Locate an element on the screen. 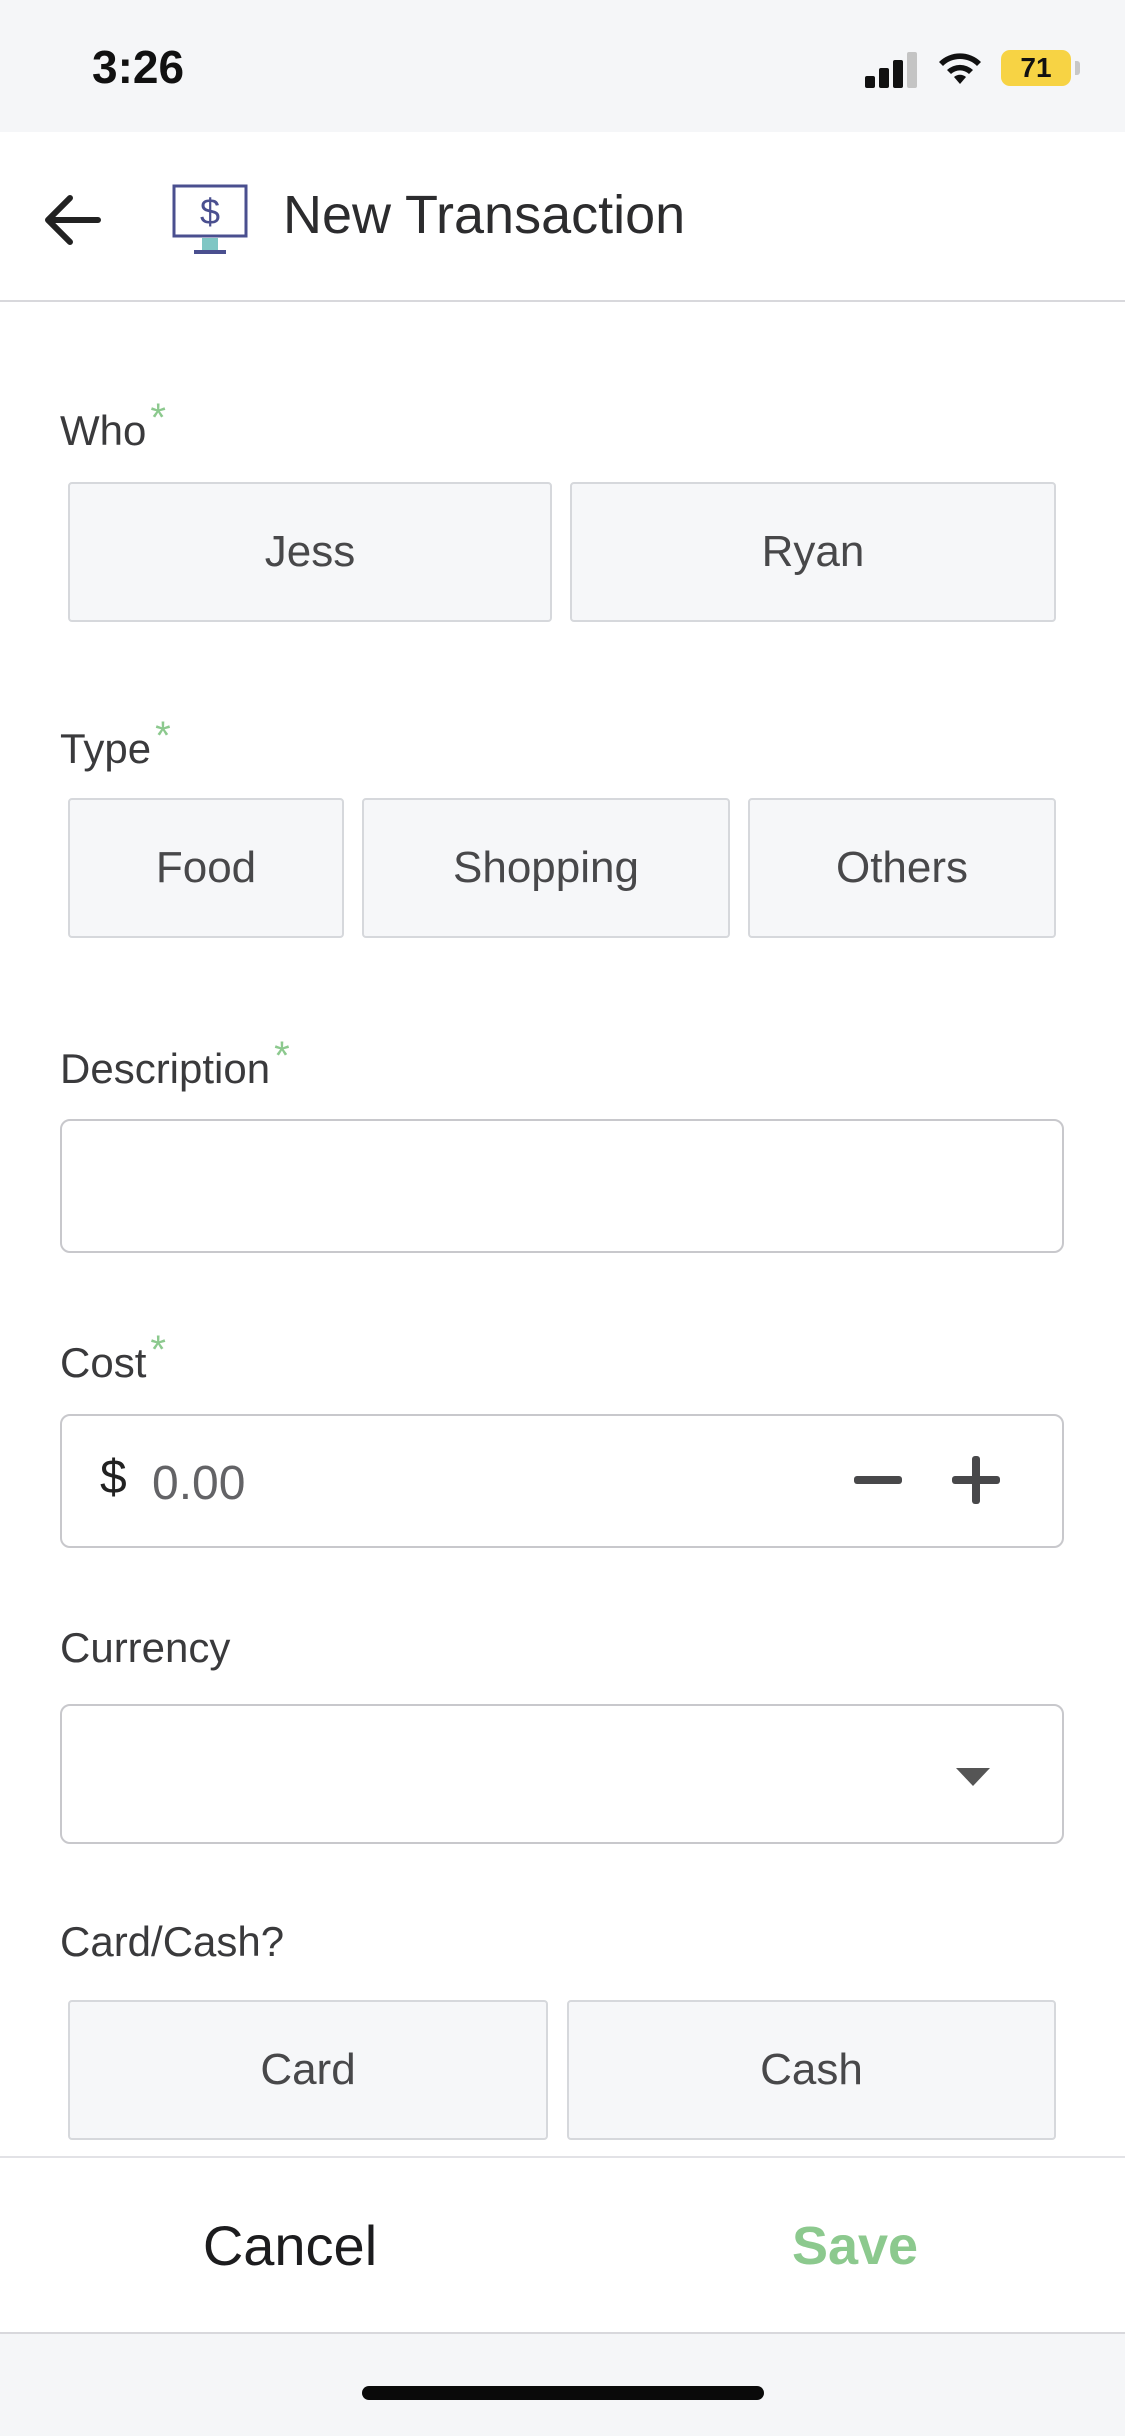 The height and width of the screenshot is (2436, 1125). app-header: $ New Transaction is located at coordinates (562, 217).